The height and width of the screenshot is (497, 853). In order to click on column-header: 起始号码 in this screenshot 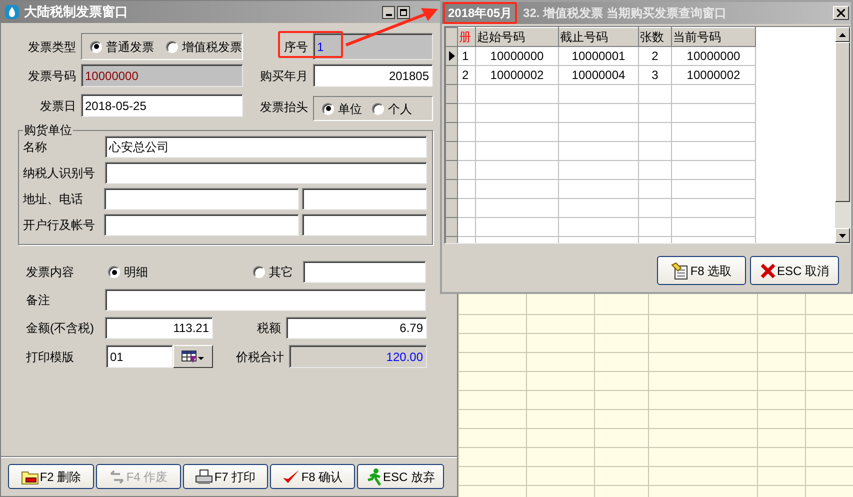, I will do `click(517, 37)`.